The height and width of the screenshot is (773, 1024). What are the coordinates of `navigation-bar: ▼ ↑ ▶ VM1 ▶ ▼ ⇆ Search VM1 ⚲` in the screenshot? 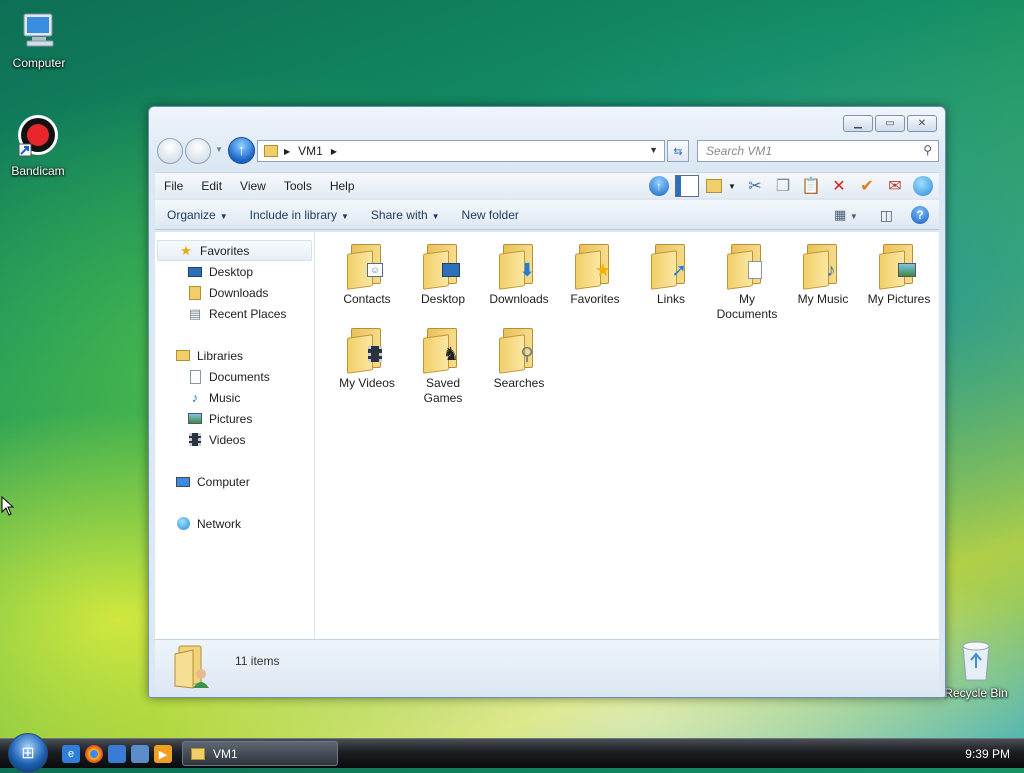 It's located at (548, 151).